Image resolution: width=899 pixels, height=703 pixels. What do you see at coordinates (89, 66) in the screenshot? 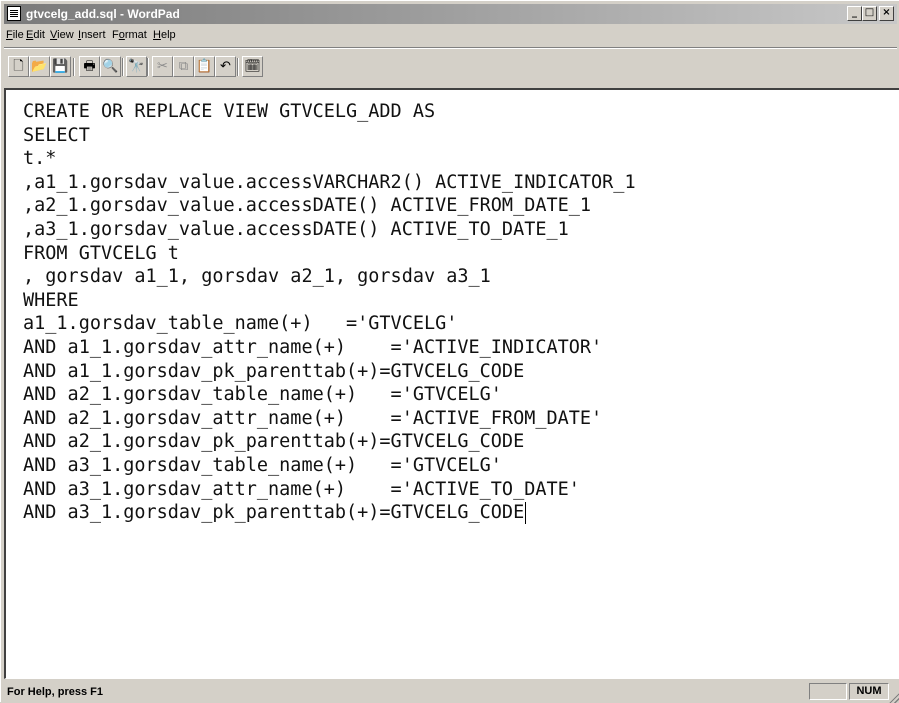
I see `print-icon: 🖶` at bounding box center [89, 66].